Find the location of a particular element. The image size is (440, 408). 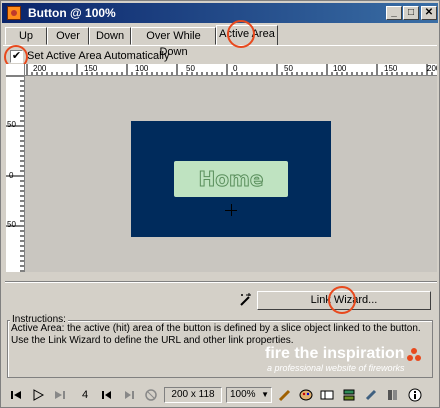

chevron-down-icon: ▼ is located at coordinates (265, 394).